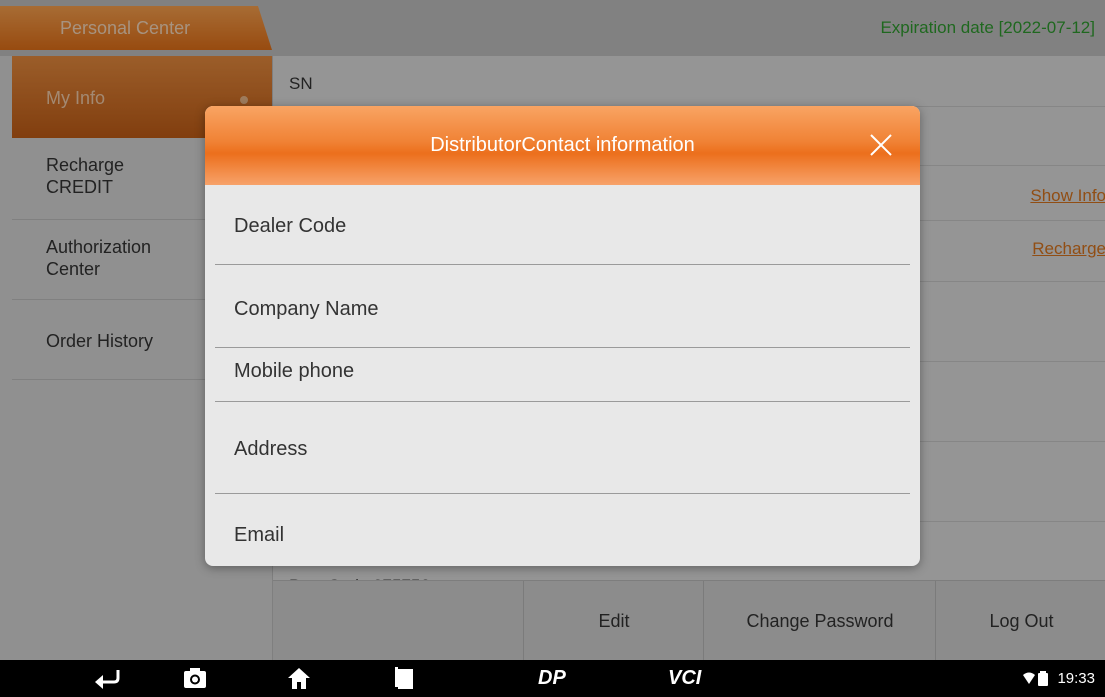  Describe the element at coordinates (259, 535) in the screenshot. I see `field-label: Email` at that location.